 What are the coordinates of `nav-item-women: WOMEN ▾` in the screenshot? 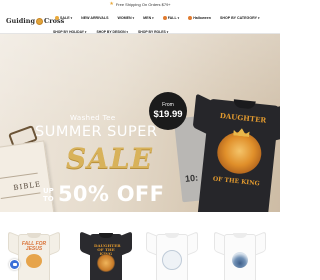 It's located at (125, 18).